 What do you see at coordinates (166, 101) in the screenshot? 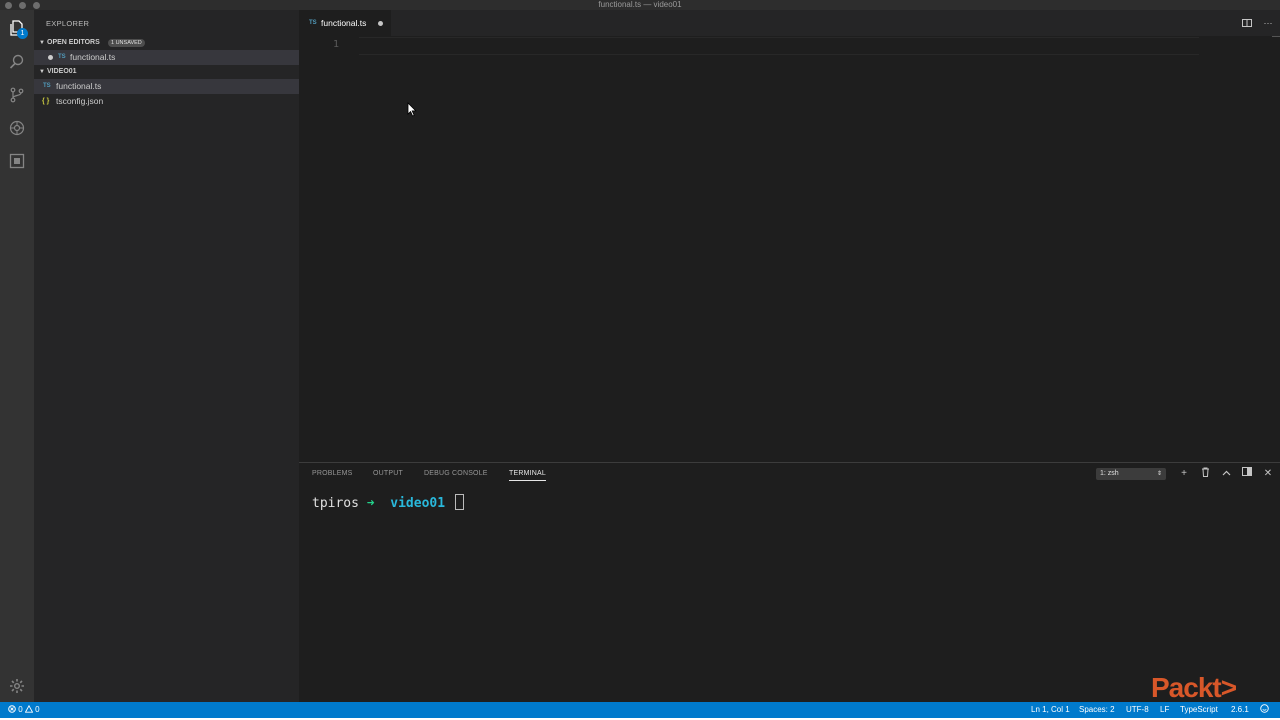
I see `file-item-tsconfig: { } tsconfig.json` at bounding box center [166, 101].